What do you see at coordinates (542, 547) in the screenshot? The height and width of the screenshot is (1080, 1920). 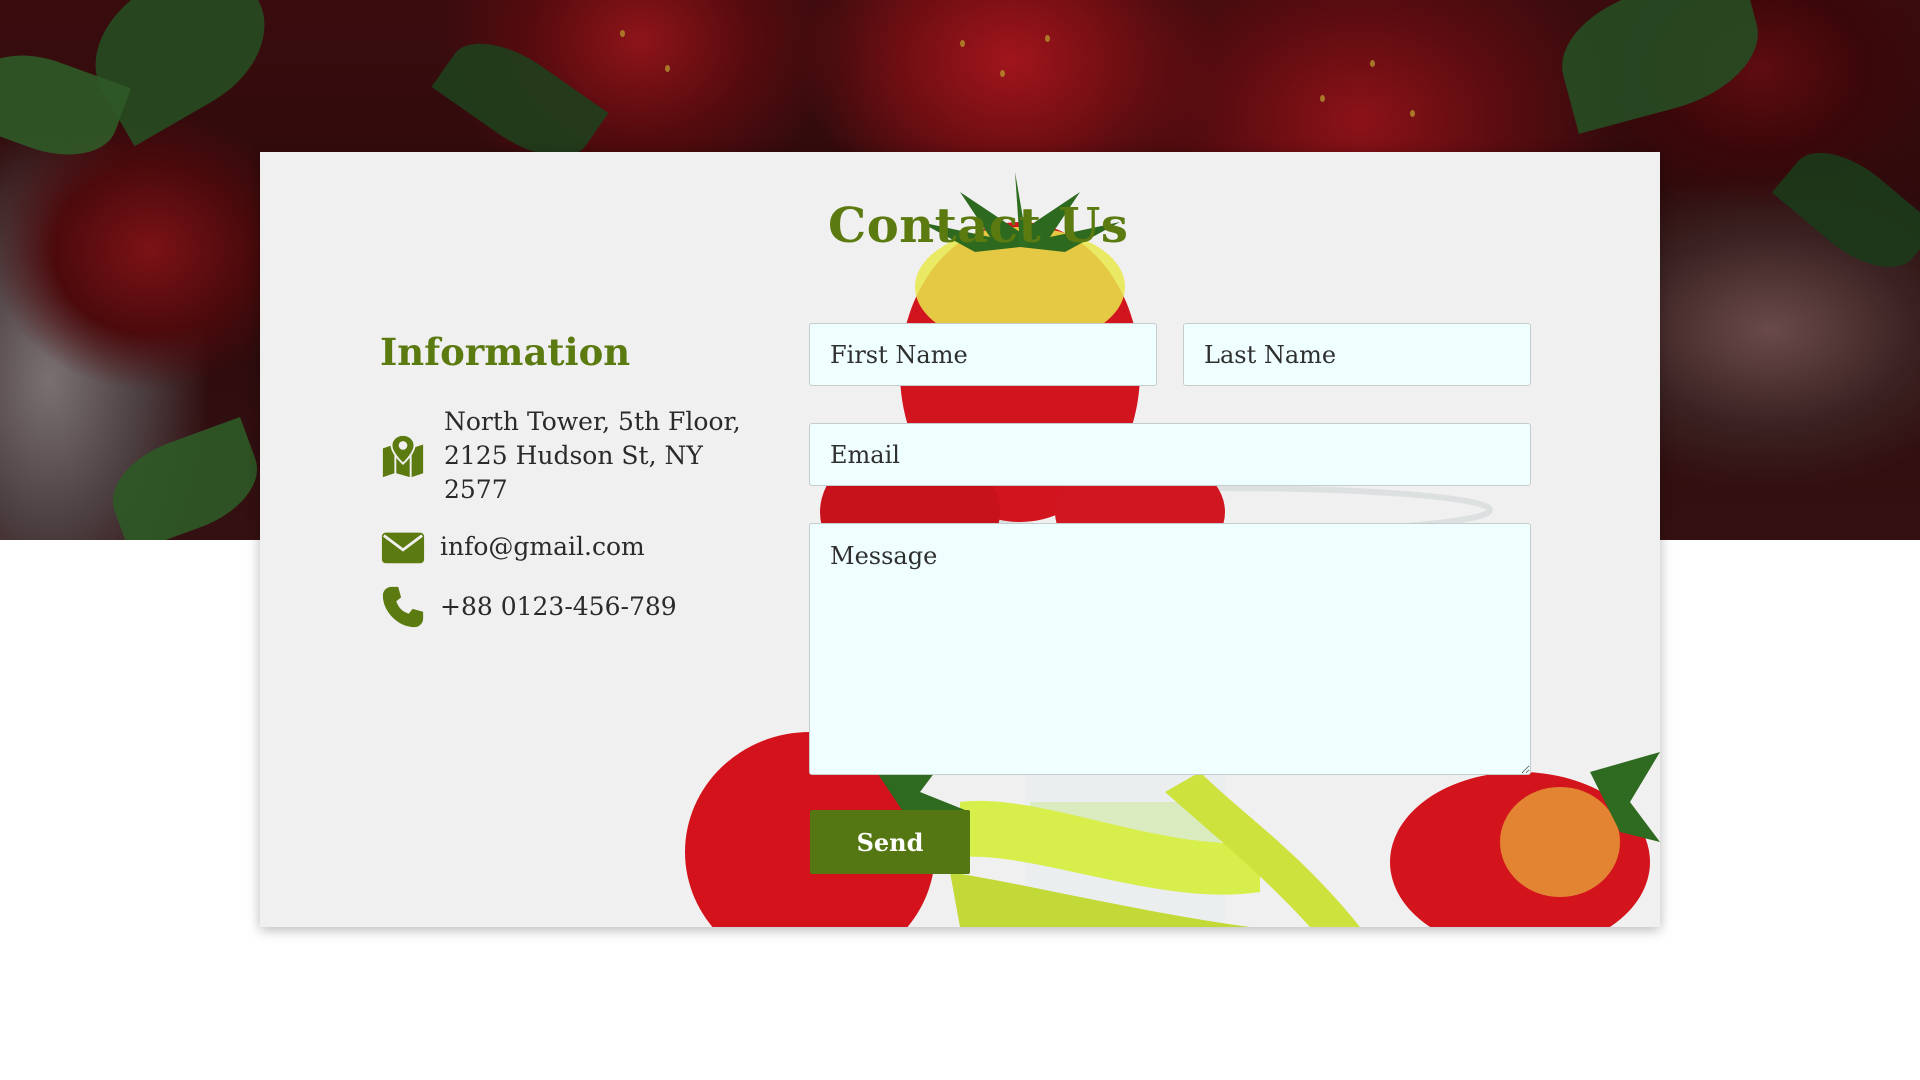 I see `email-text: info@gmail.com` at bounding box center [542, 547].